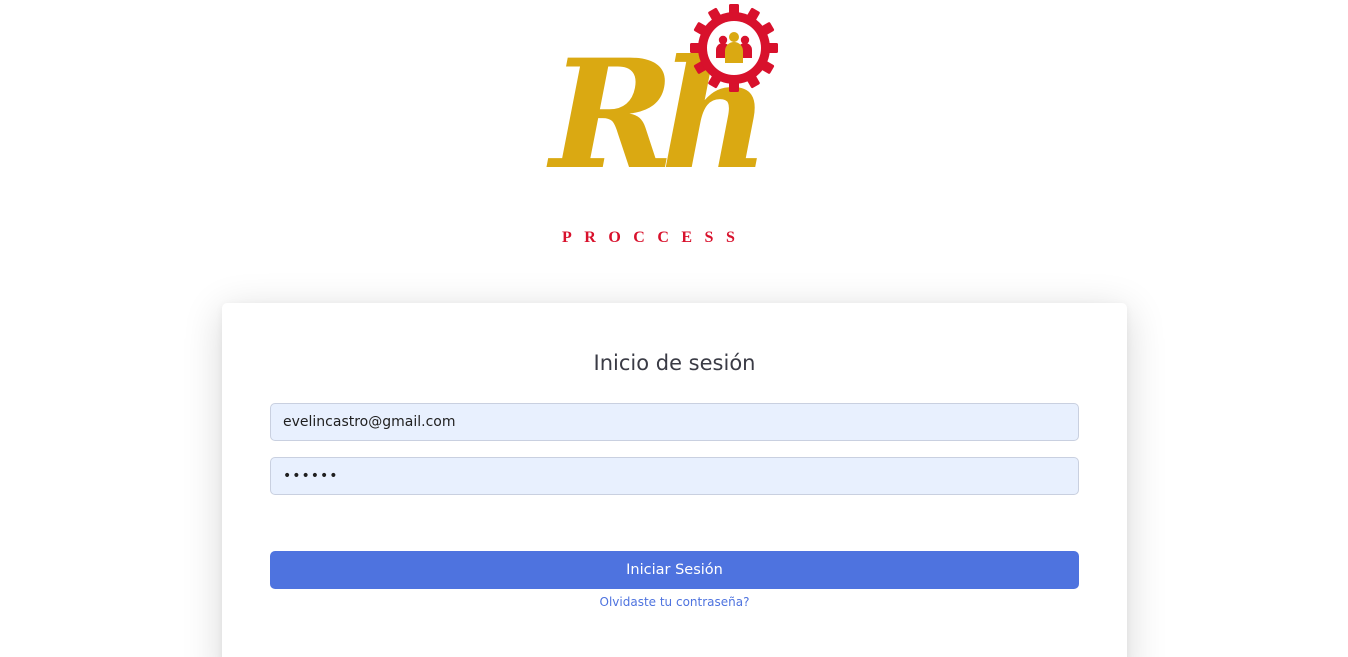 The height and width of the screenshot is (657, 1348). I want to click on logo-brand-text: PROCCESS, so click(655, 237).